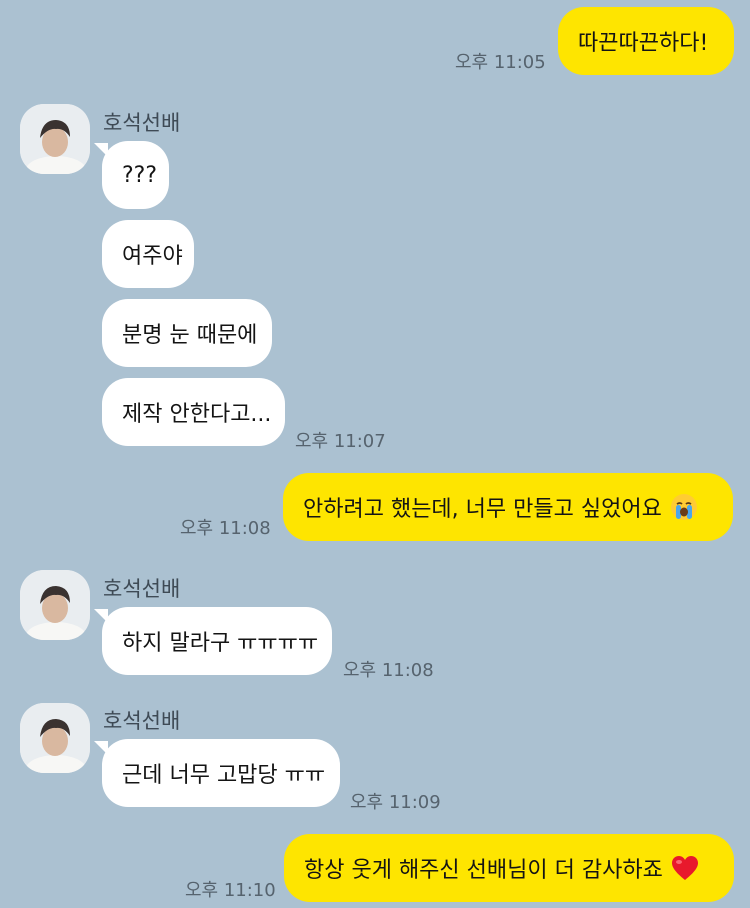 The width and height of the screenshot is (750, 908). Describe the element at coordinates (152, 256) in the screenshot. I see `message-text: 여주야` at that location.